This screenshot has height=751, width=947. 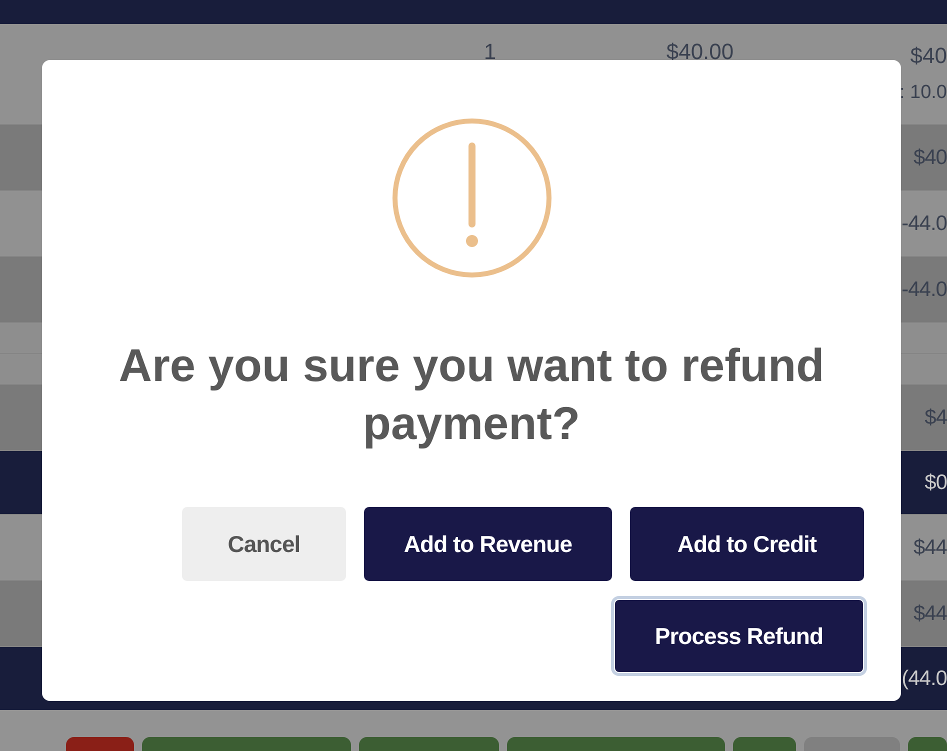 I want to click on cancel-button: Cancel, so click(x=264, y=544).